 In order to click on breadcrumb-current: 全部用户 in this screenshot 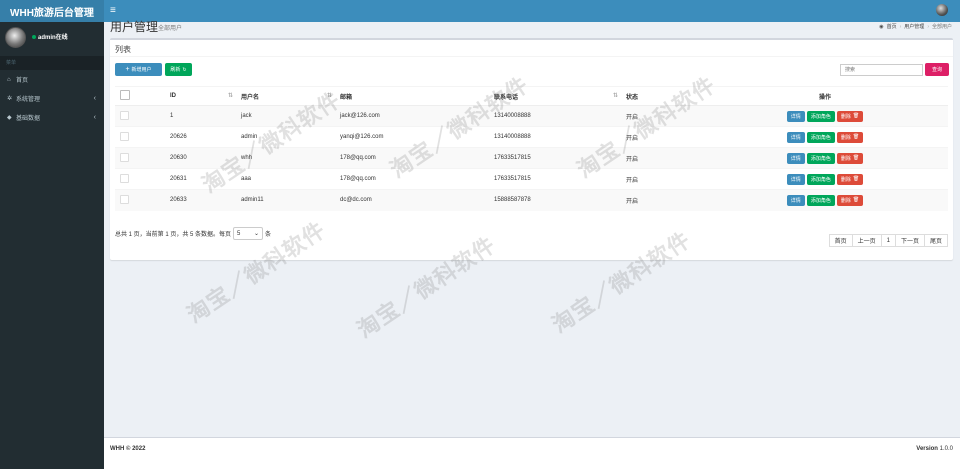, I will do `click(941, 27)`.